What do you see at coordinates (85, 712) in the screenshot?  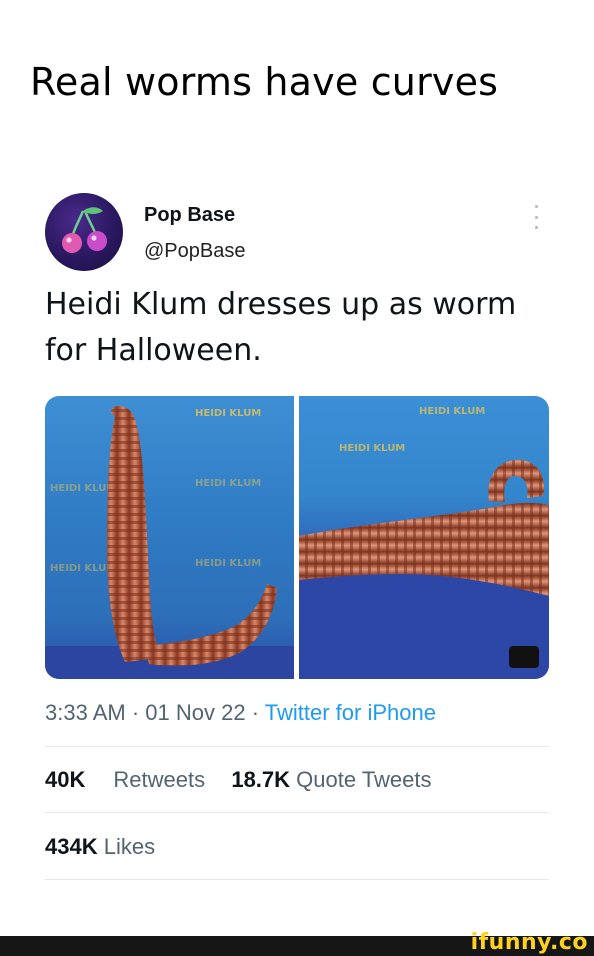 I see `tweet-time: 3:33 AM` at bounding box center [85, 712].